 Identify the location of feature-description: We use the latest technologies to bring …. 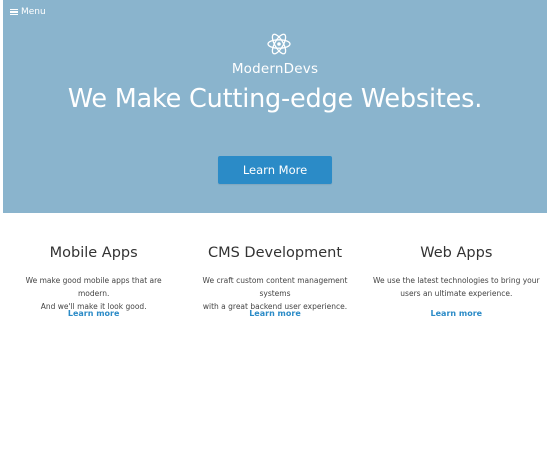
(456, 287).